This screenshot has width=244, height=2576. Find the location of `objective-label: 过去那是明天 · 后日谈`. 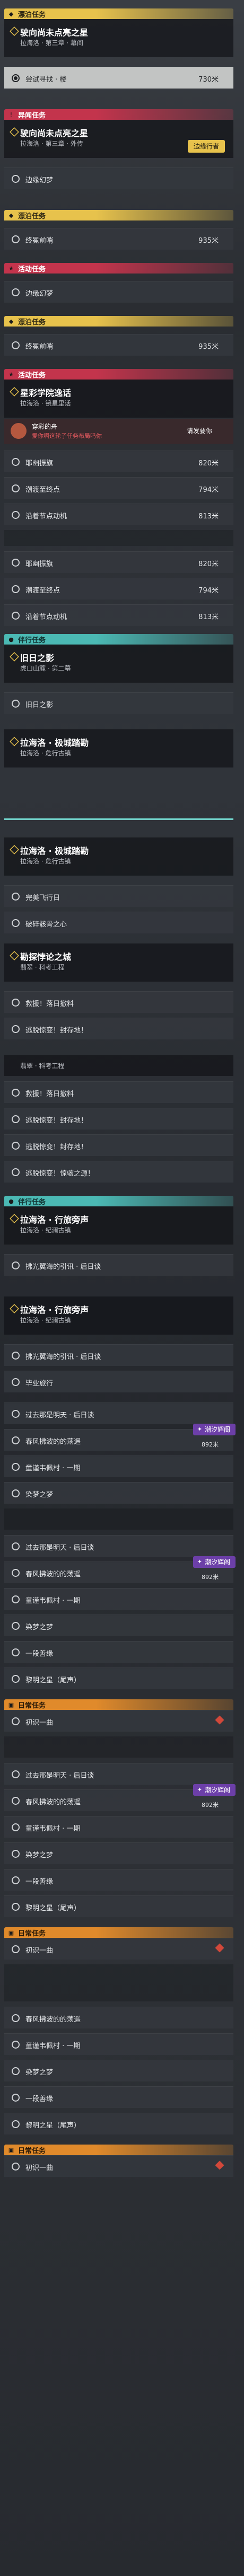

objective-label: 过去那是明天 · 后日谈 is located at coordinates (60, 1776).